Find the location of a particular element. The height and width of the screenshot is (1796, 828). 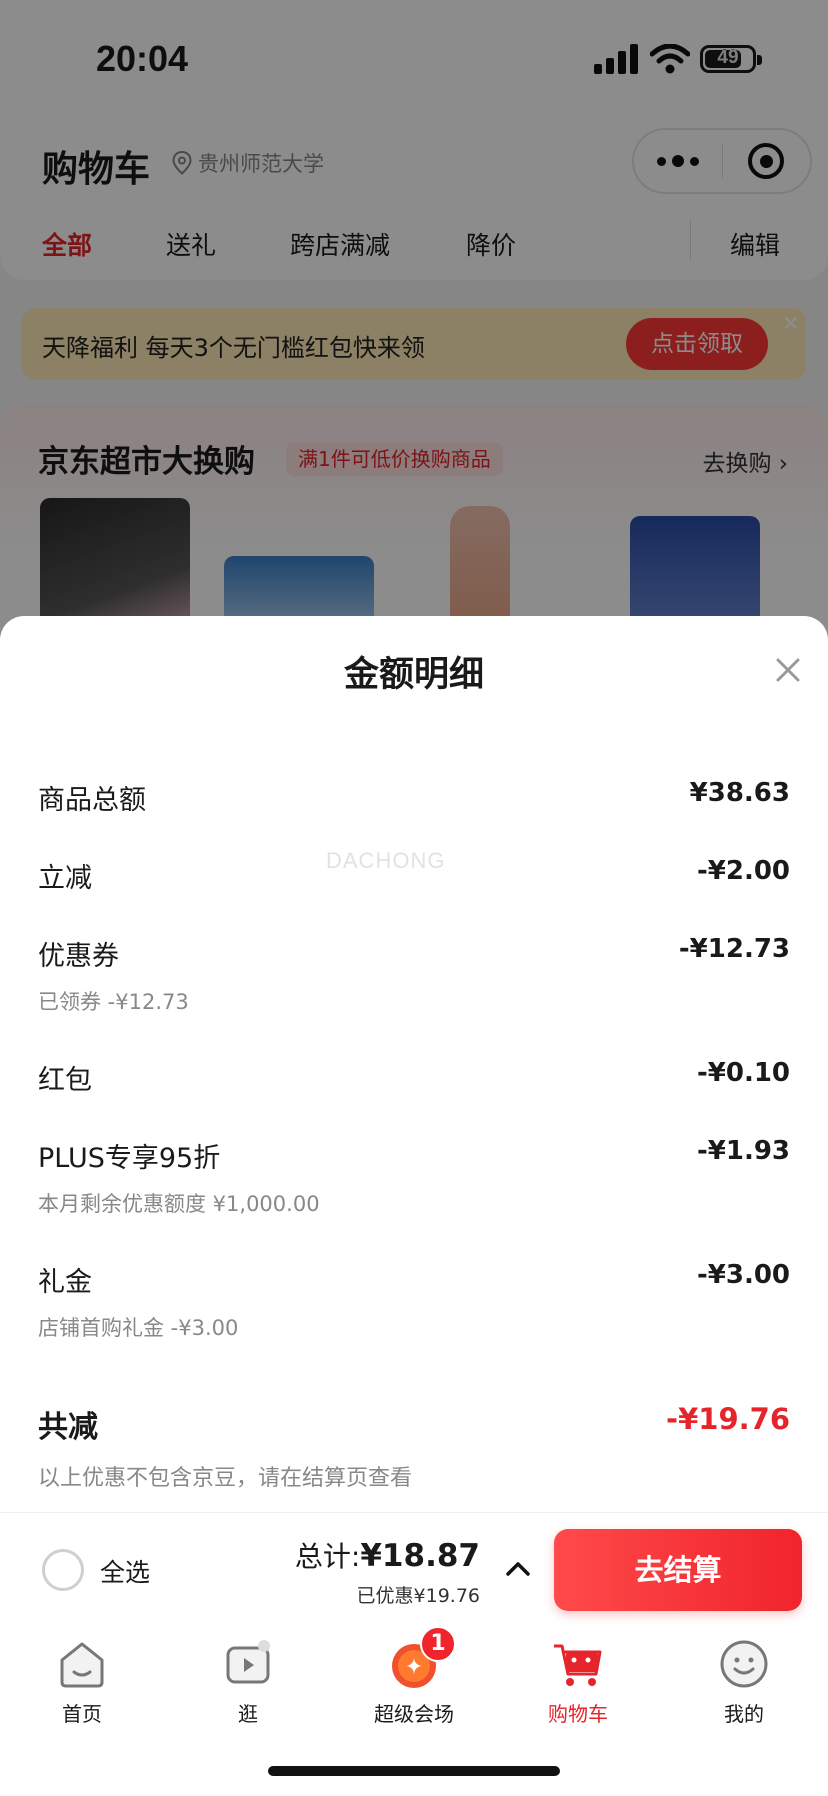

nav-item-cart: 购物车 is located at coordinates (578, 1681).